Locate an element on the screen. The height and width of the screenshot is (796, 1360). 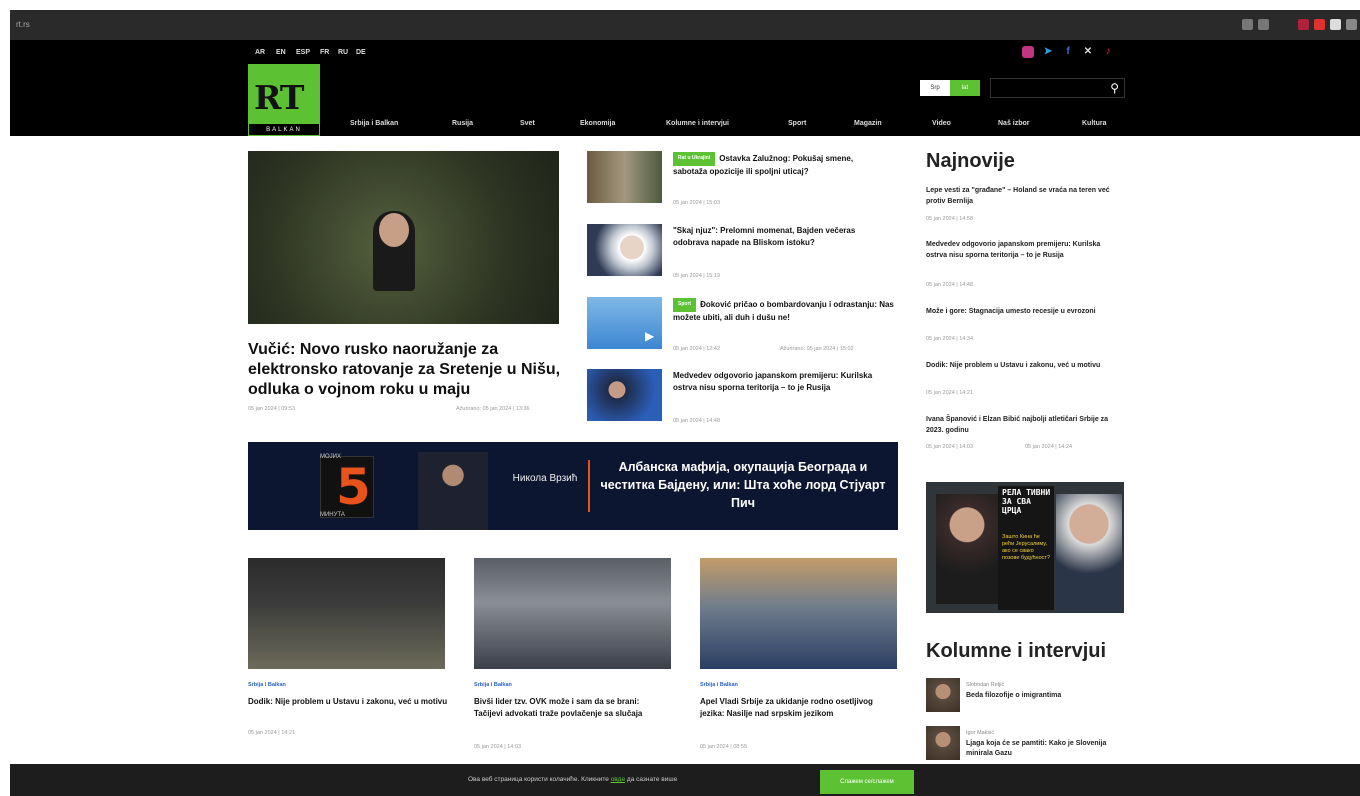
search-icon: ⚲ is located at coordinates (1114, 88).